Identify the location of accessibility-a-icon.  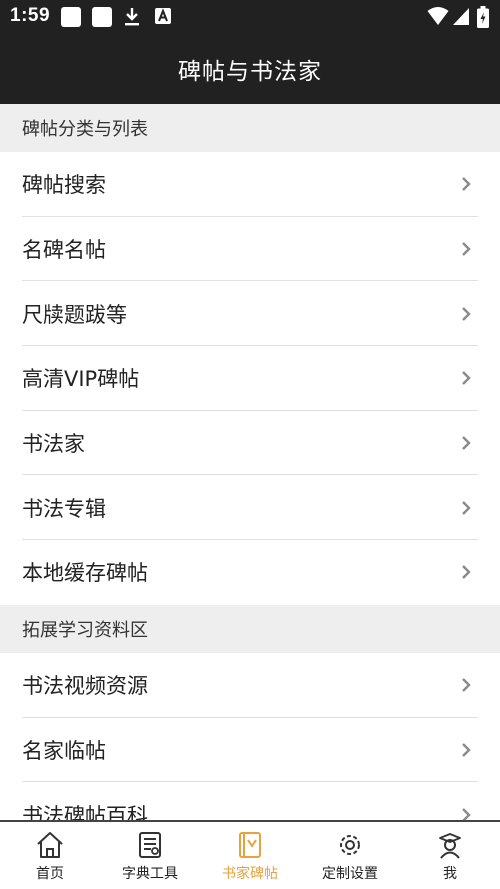
(163, 16).